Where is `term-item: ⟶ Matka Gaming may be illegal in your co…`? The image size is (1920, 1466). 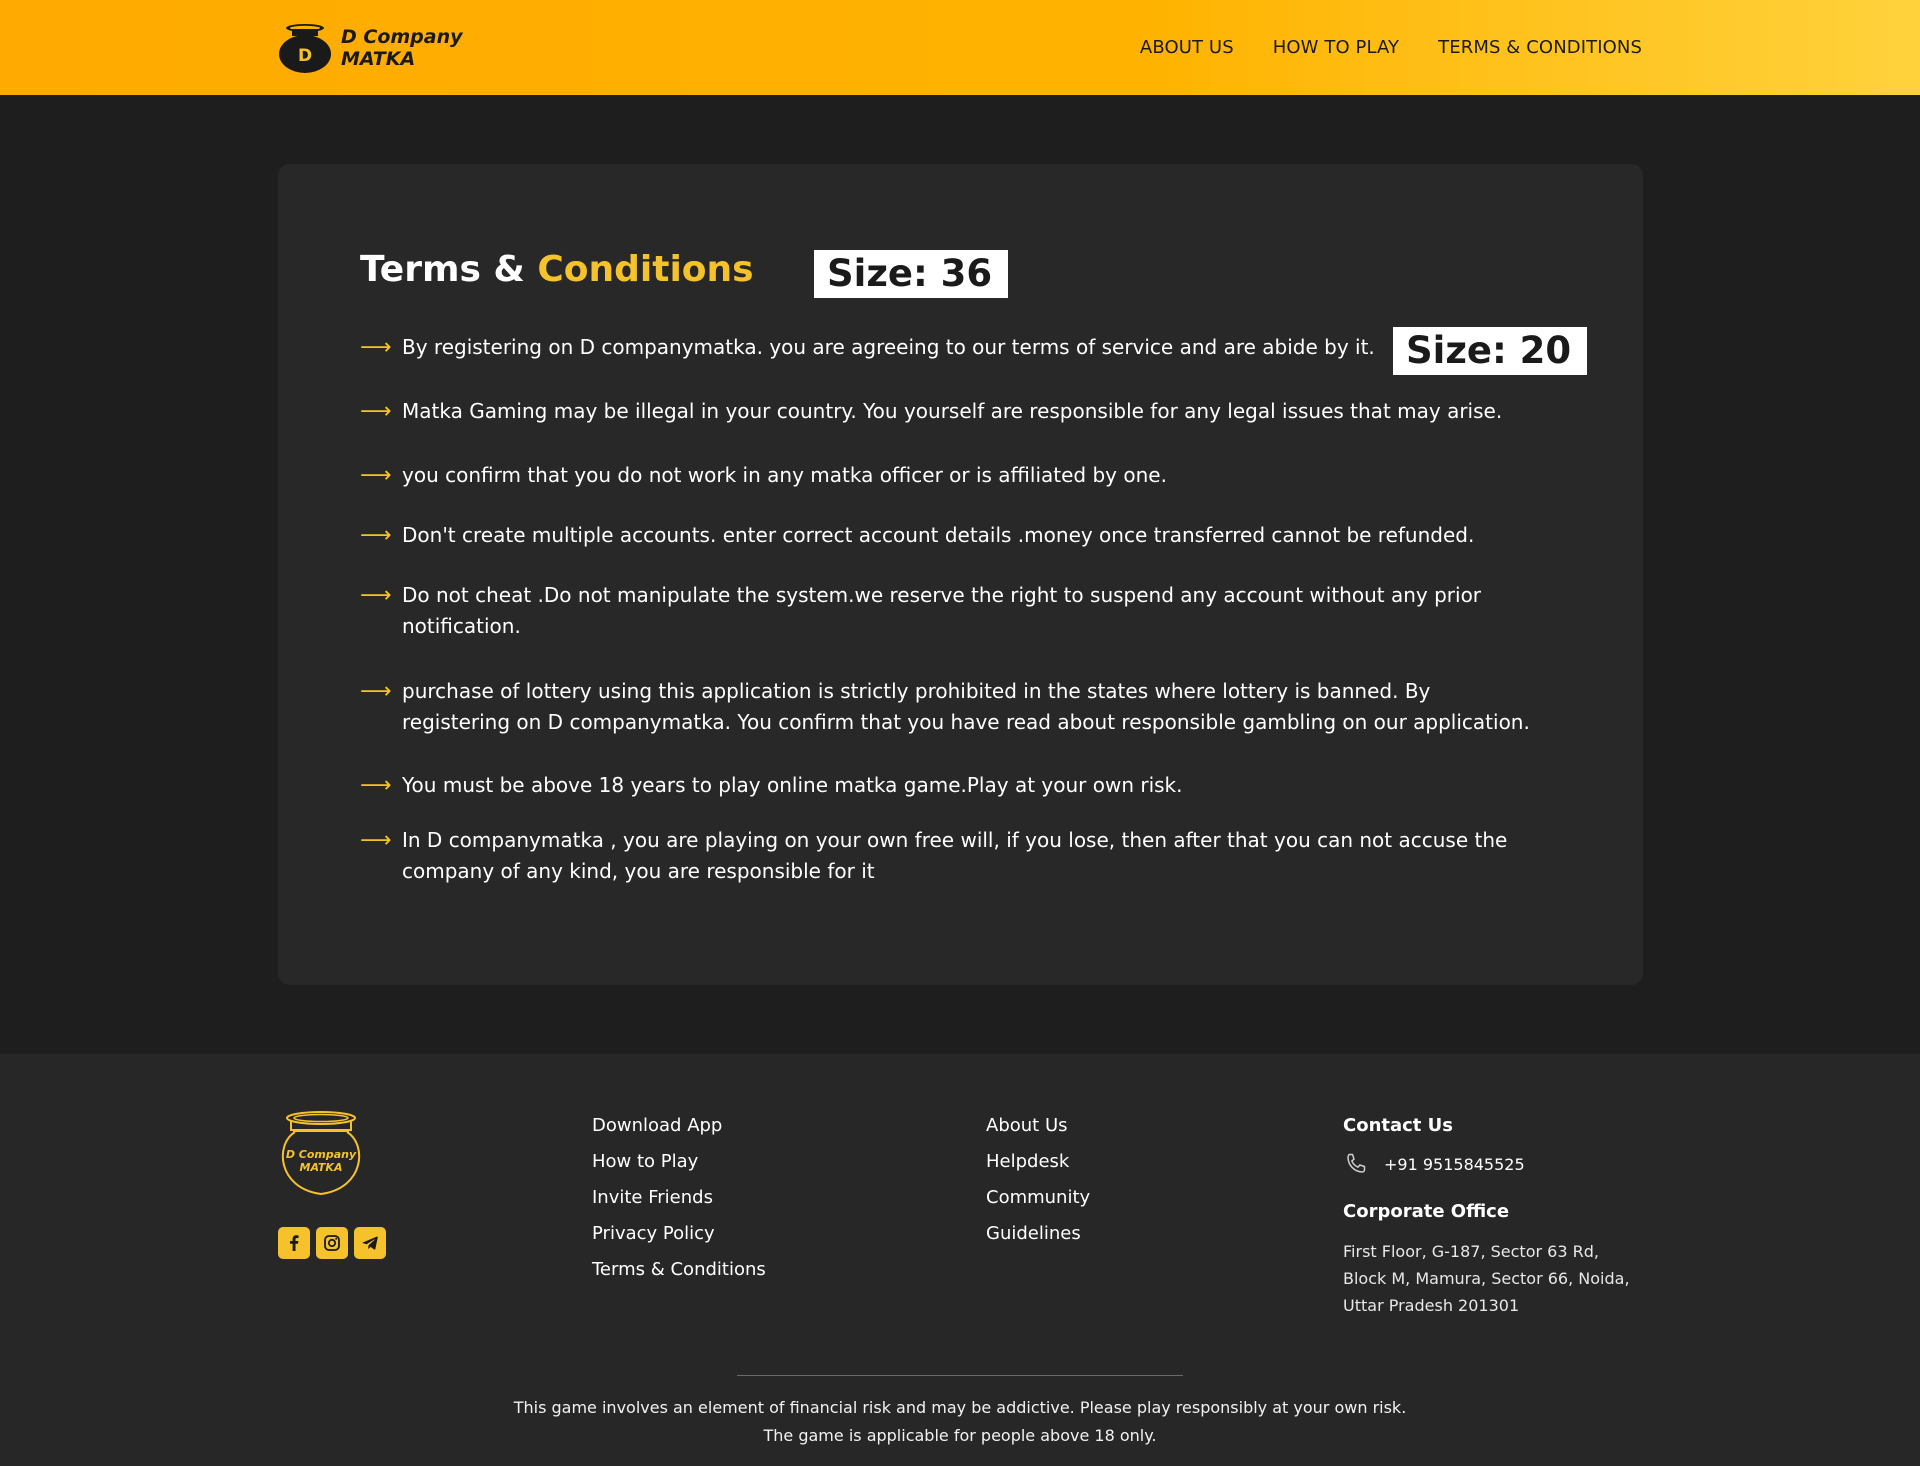 term-item: ⟶ Matka Gaming may be illegal in your co… is located at coordinates (950, 411).